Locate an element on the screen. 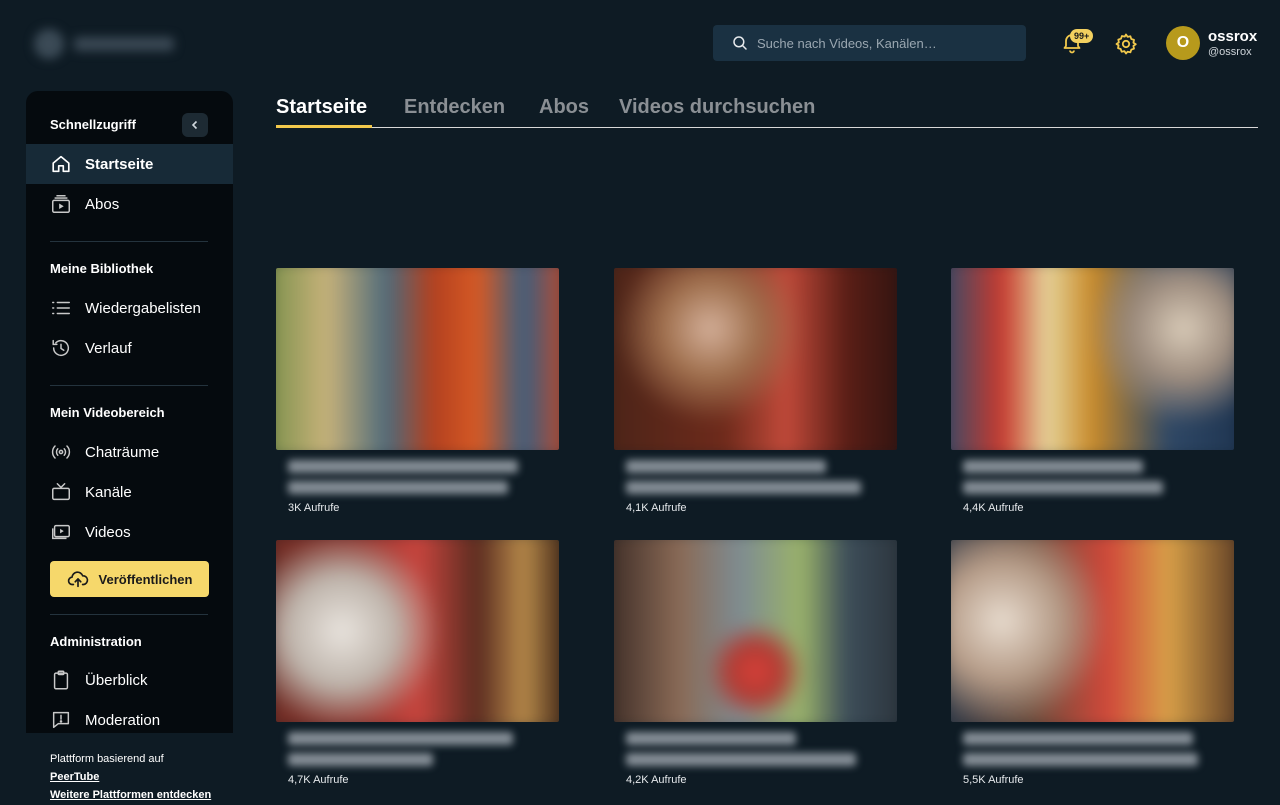 This screenshot has width=1280, height=805. sidebar-item-label: Abos is located at coordinates (102, 204).